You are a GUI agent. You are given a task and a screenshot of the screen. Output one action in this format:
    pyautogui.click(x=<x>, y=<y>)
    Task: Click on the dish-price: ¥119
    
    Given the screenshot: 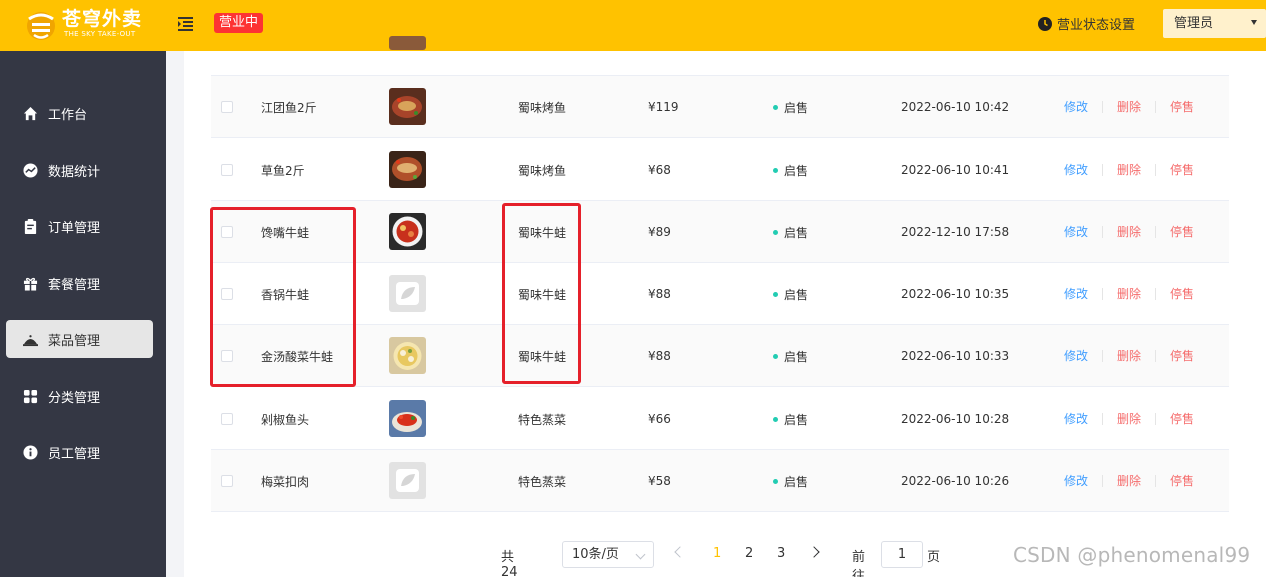 What is the action you would take?
    pyautogui.click(x=663, y=107)
    